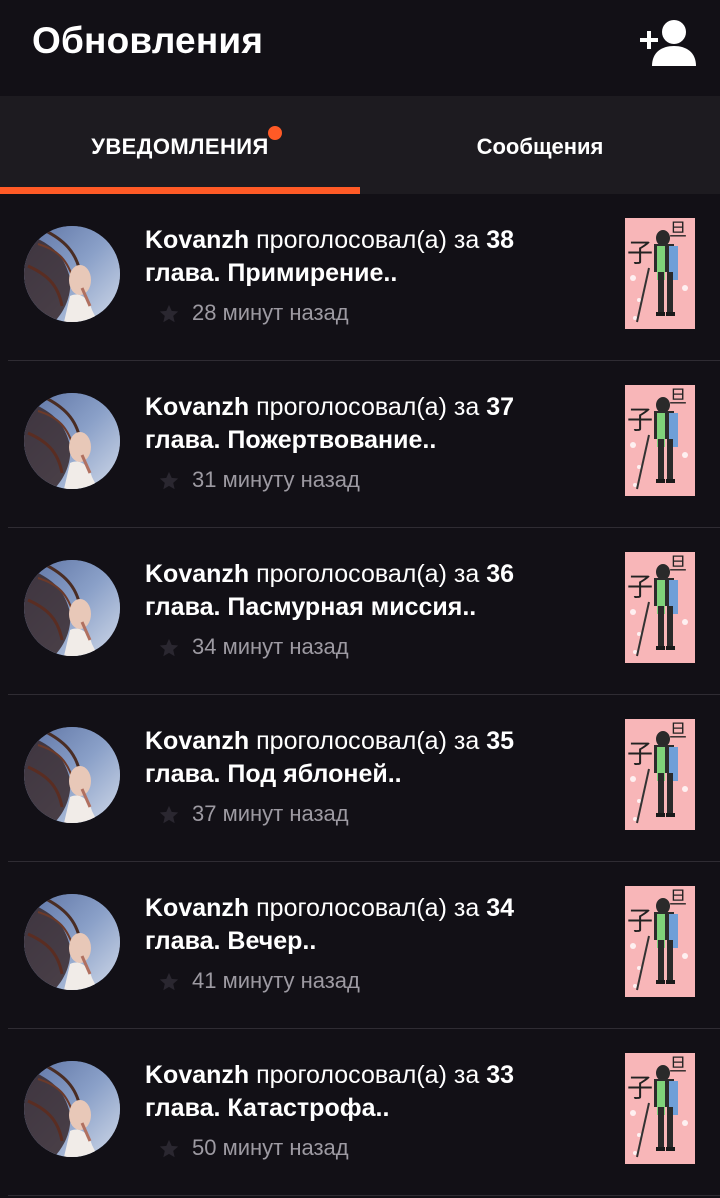 This screenshot has width=720, height=1198. I want to click on timestamp: 50 минут назад, so click(270, 1147).